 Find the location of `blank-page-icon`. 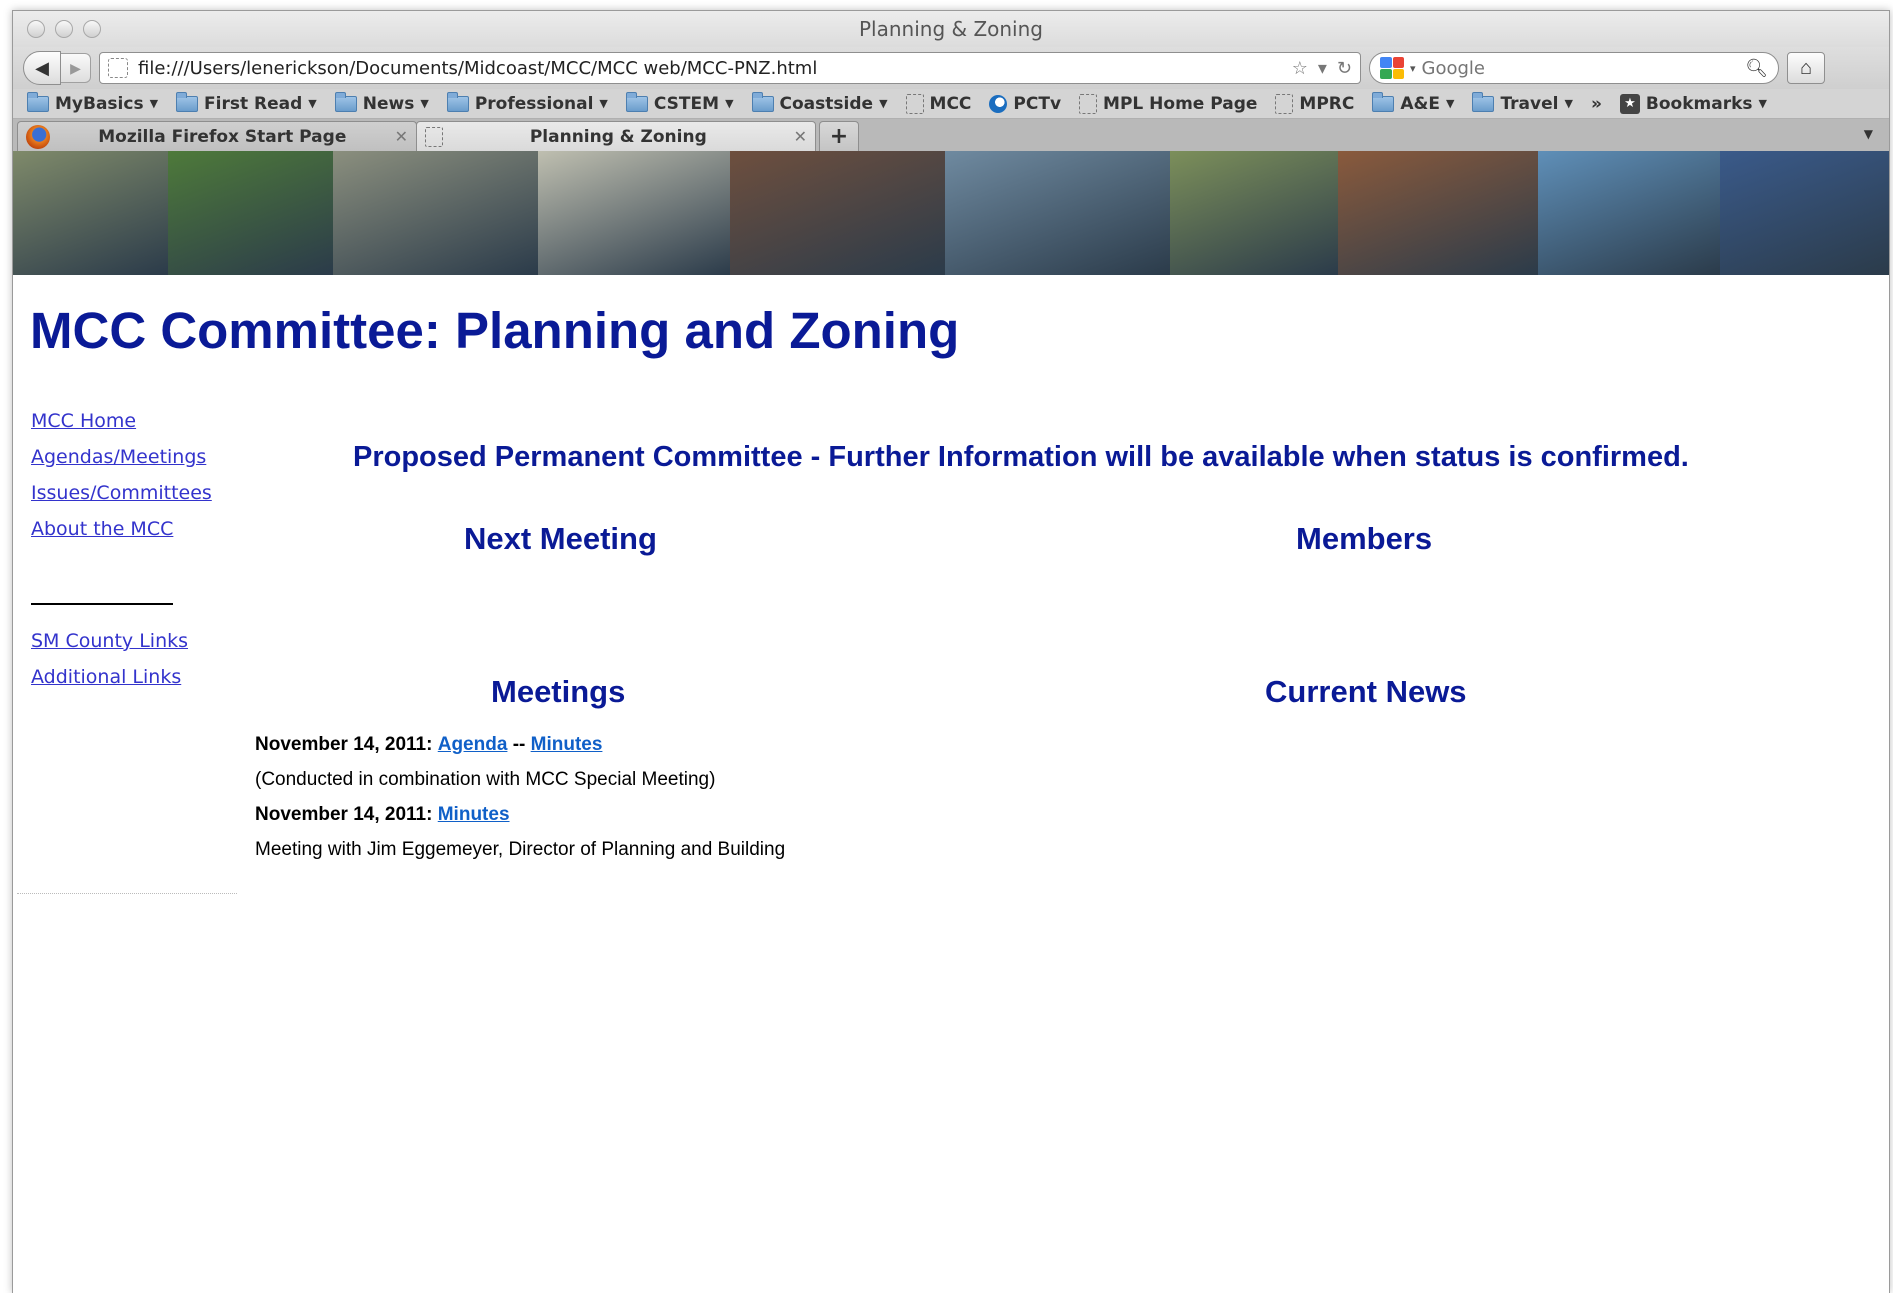

blank-page-icon is located at coordinates (1088, 103).